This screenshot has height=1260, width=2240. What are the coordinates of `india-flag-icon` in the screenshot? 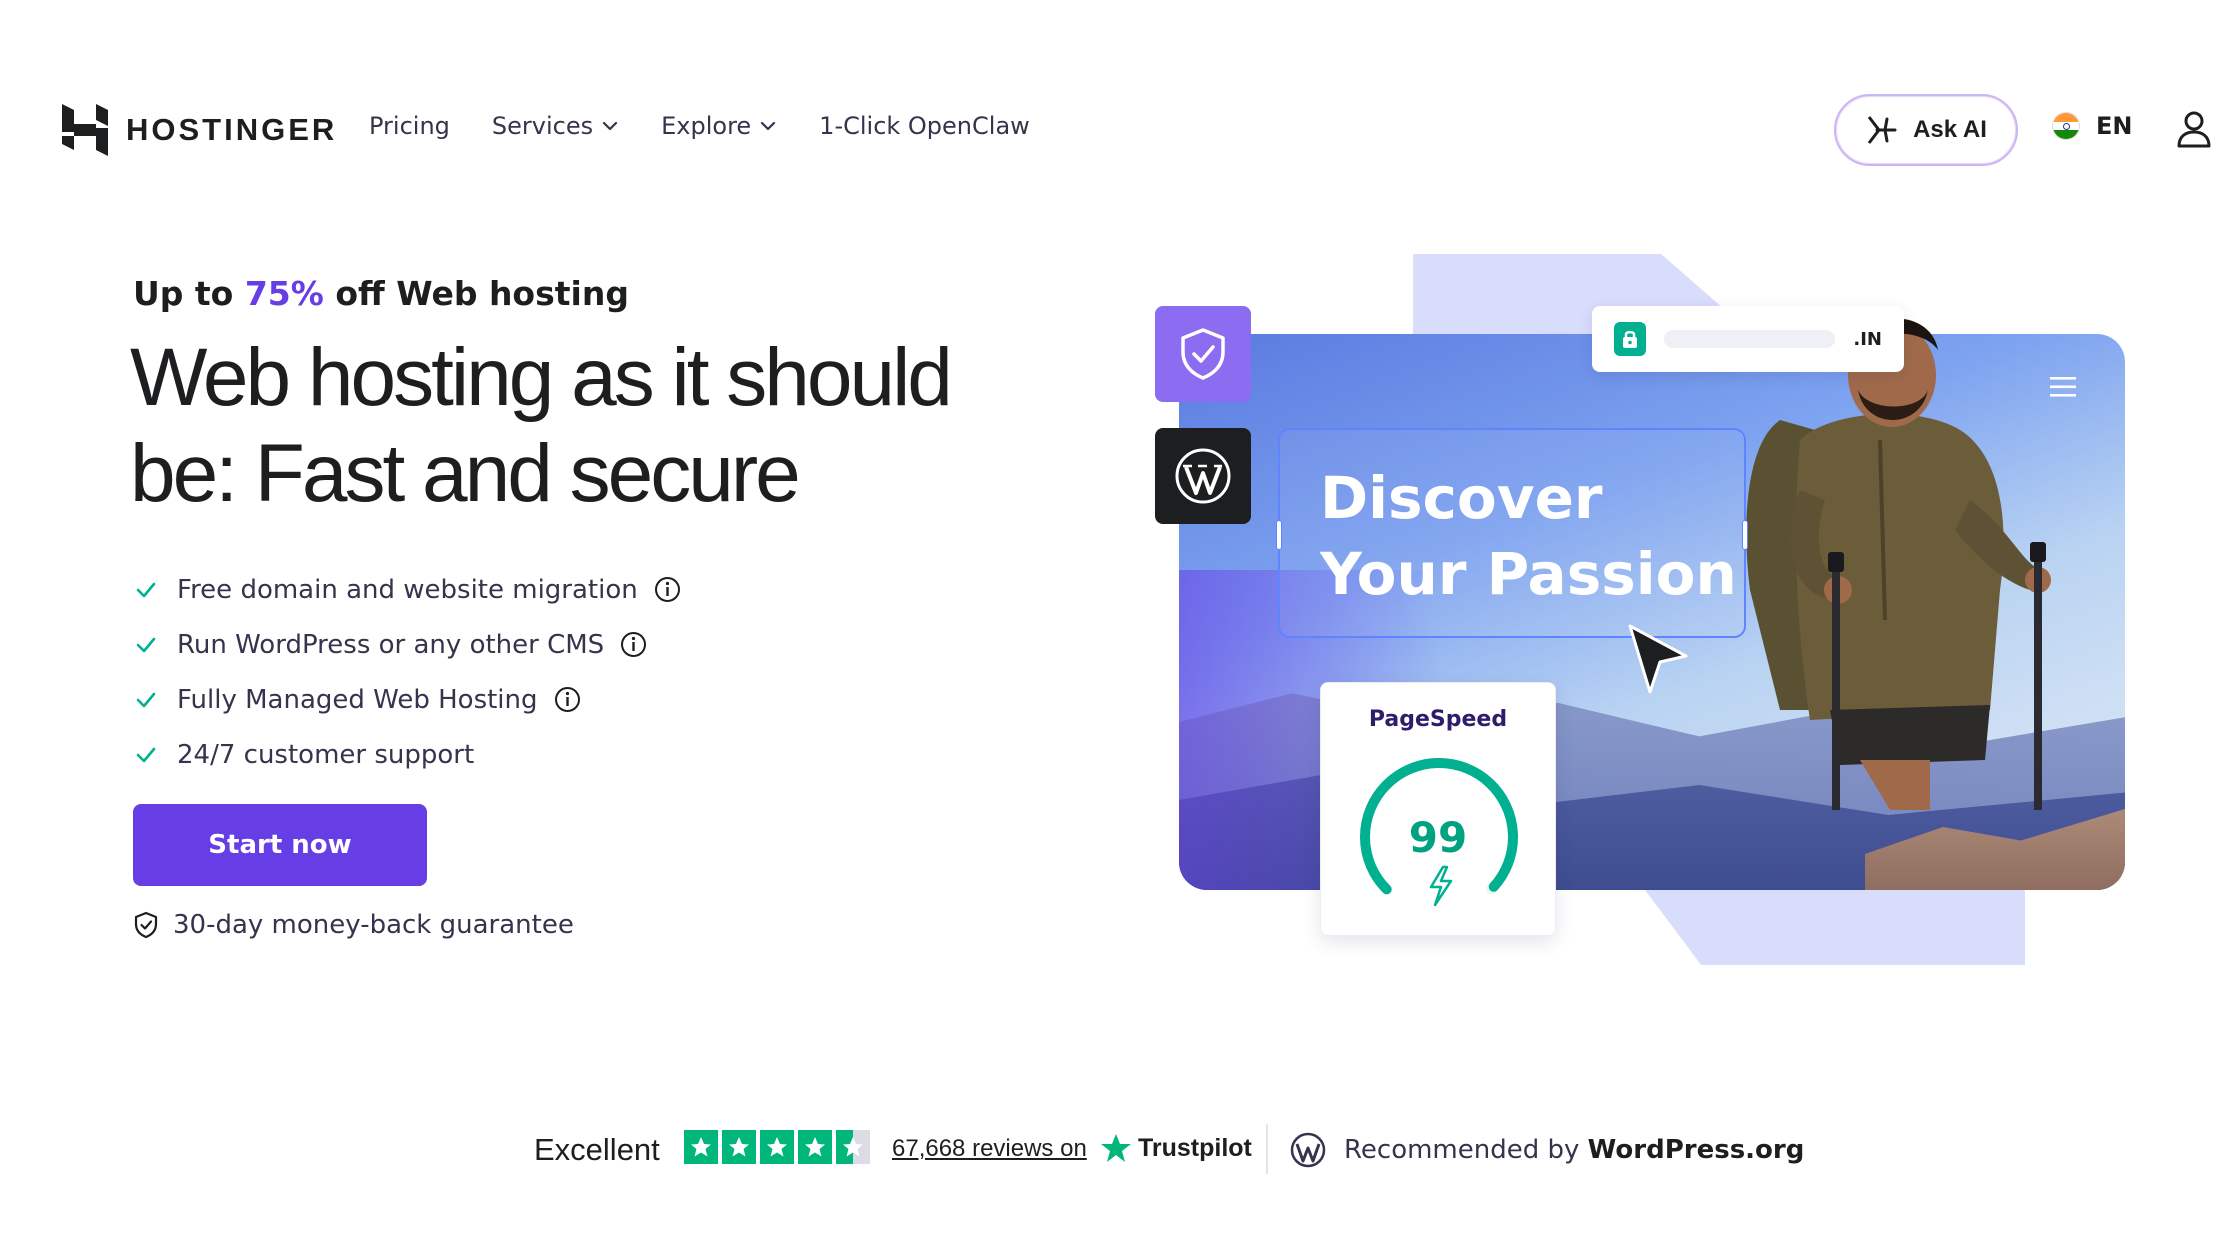 It's located at (2066, 126).